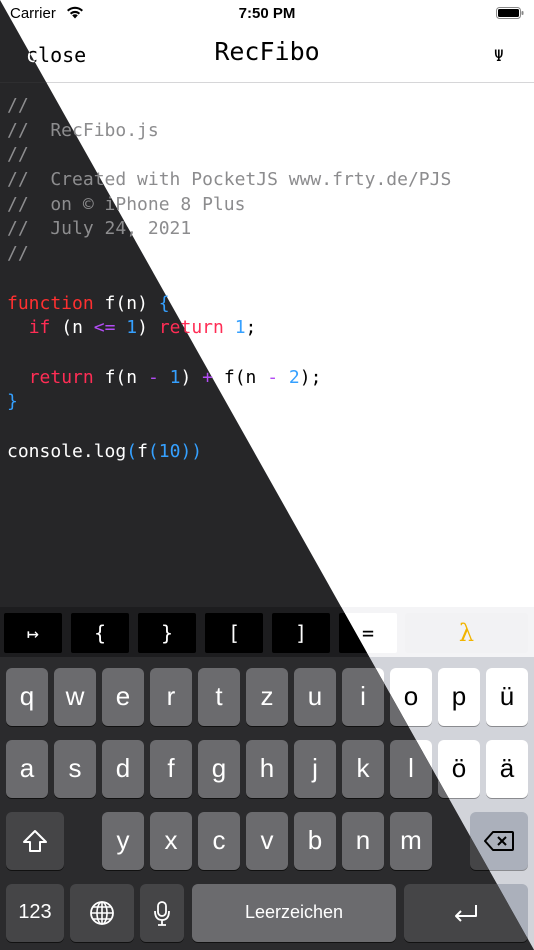 Image resolution: width=534 pixels, height=950 pixels. I want to click on battery-icon, so click(510, 13).